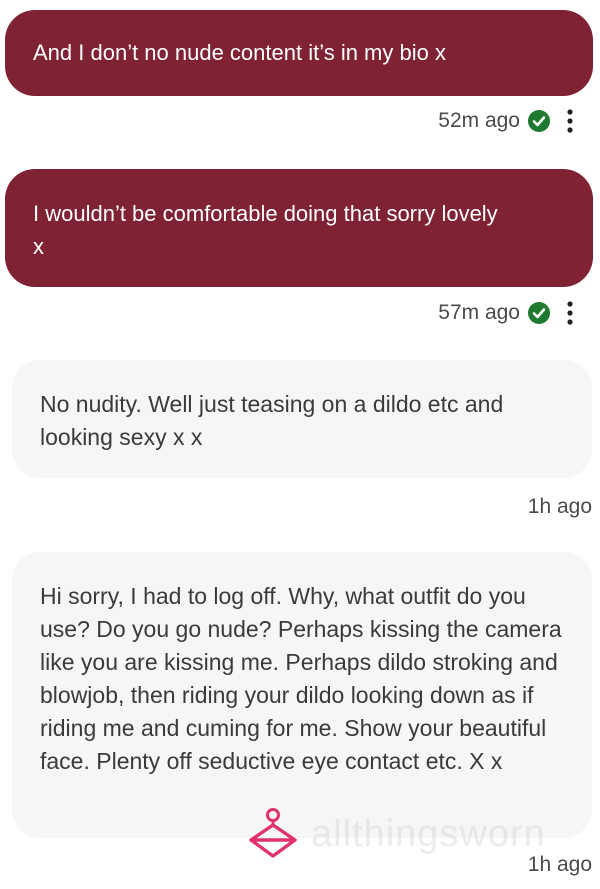 Image resolution: width=600 pixels, height=889 pixels. I want to click on message-time: 57m ago, so click(479, 312).